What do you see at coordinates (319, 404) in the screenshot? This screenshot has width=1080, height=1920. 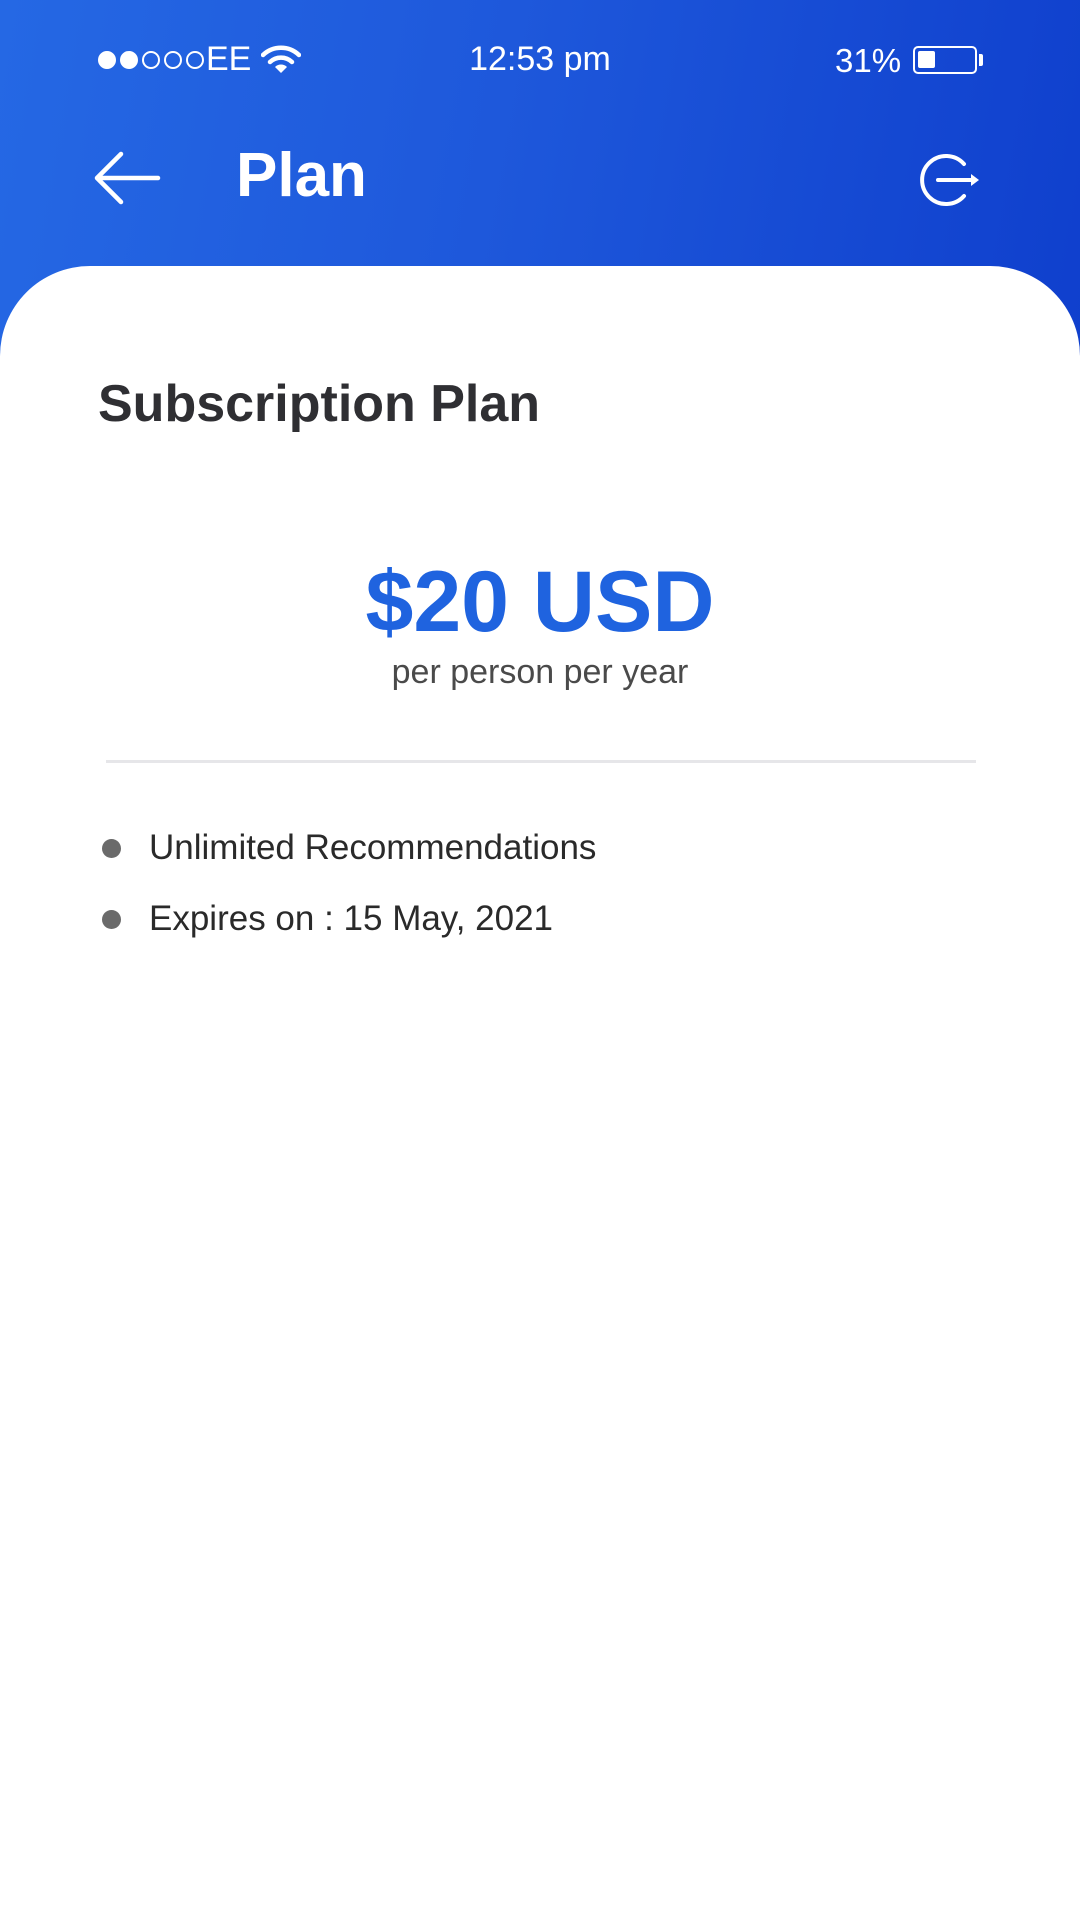 I see `section-title: Subscription Plan` at bounding box center [319, 404].